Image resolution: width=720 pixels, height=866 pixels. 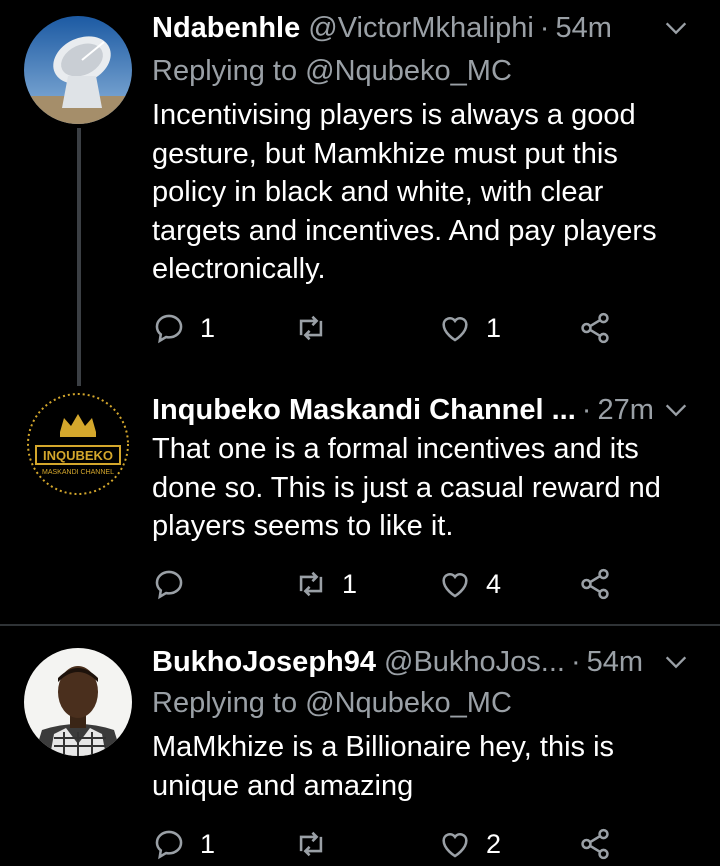 I want to click on reply-button, so click(x=176, y=584).